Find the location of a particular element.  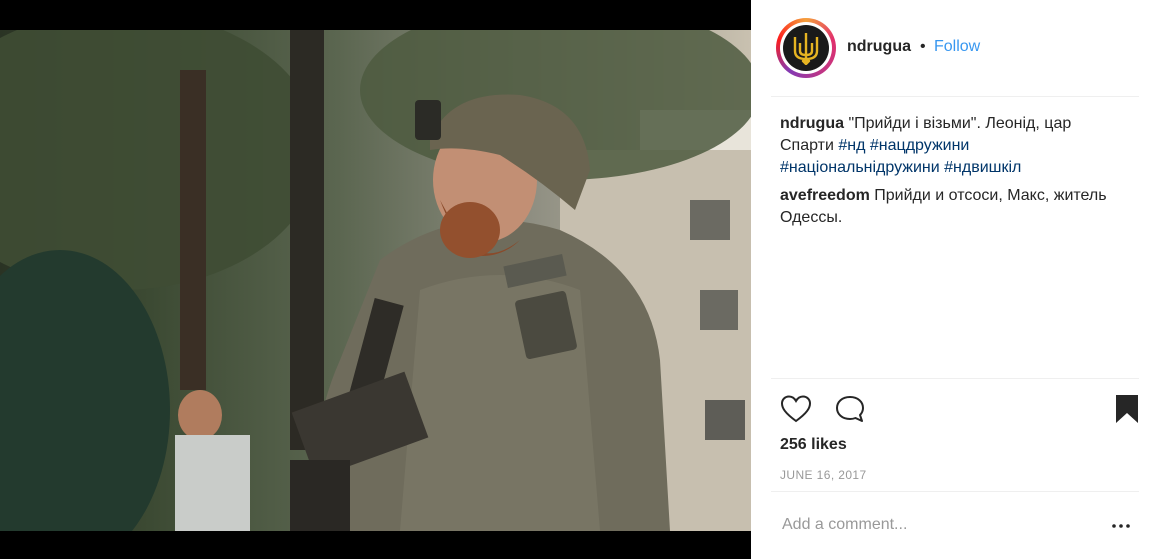

hashtag-link: #національнідружини is located at coordinates (860, 167).